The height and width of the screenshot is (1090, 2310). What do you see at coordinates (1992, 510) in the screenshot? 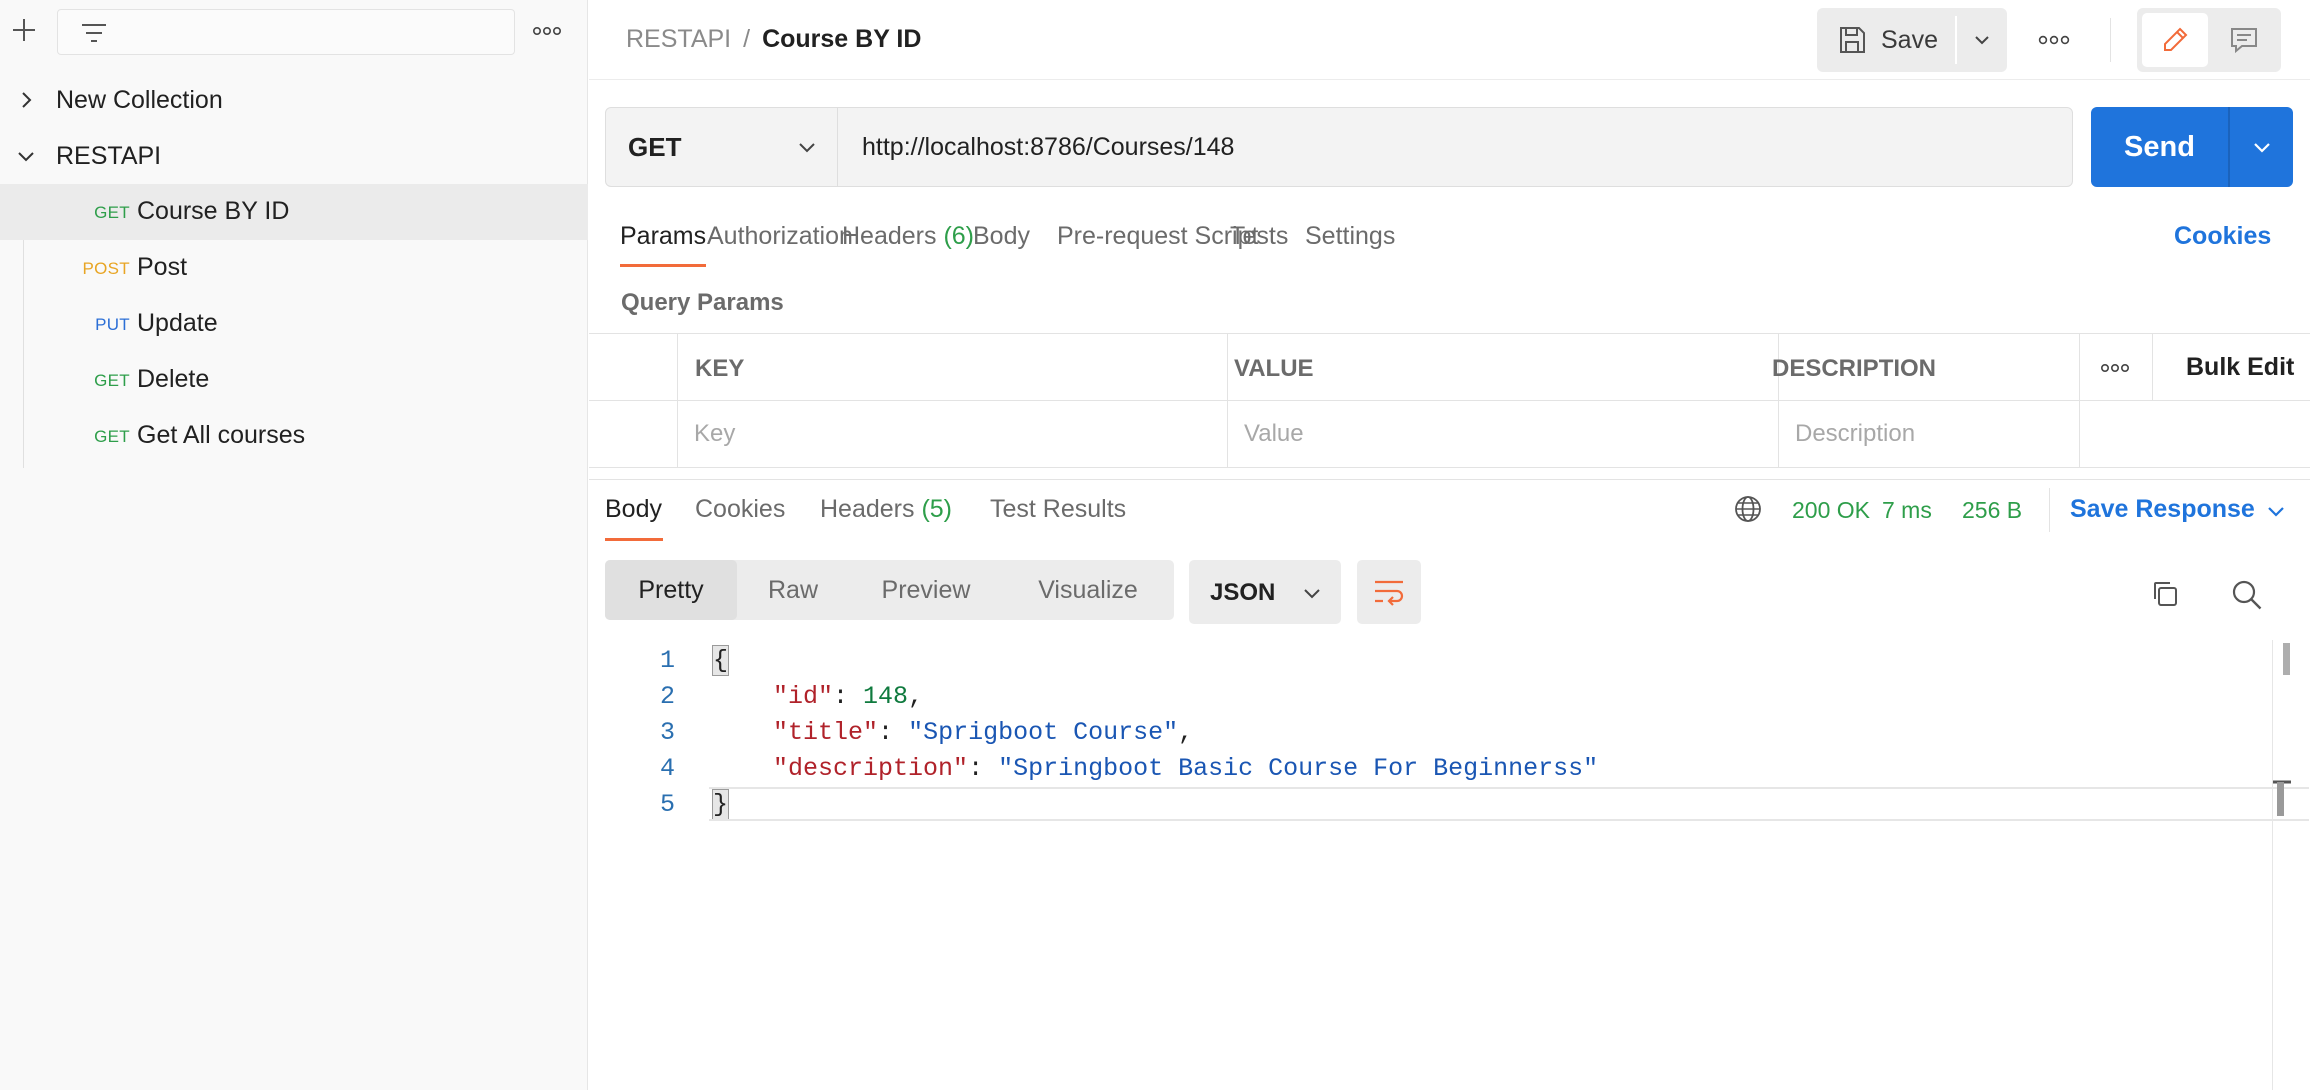
I see `response-size: 256 B` at bounding box center [1992, 510].